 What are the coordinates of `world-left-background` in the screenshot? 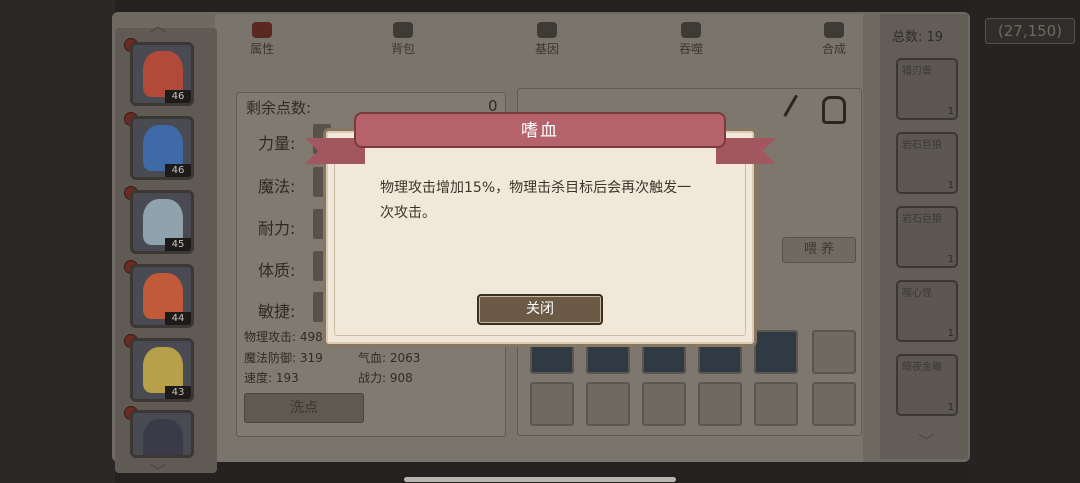 It's located at (57, 241).